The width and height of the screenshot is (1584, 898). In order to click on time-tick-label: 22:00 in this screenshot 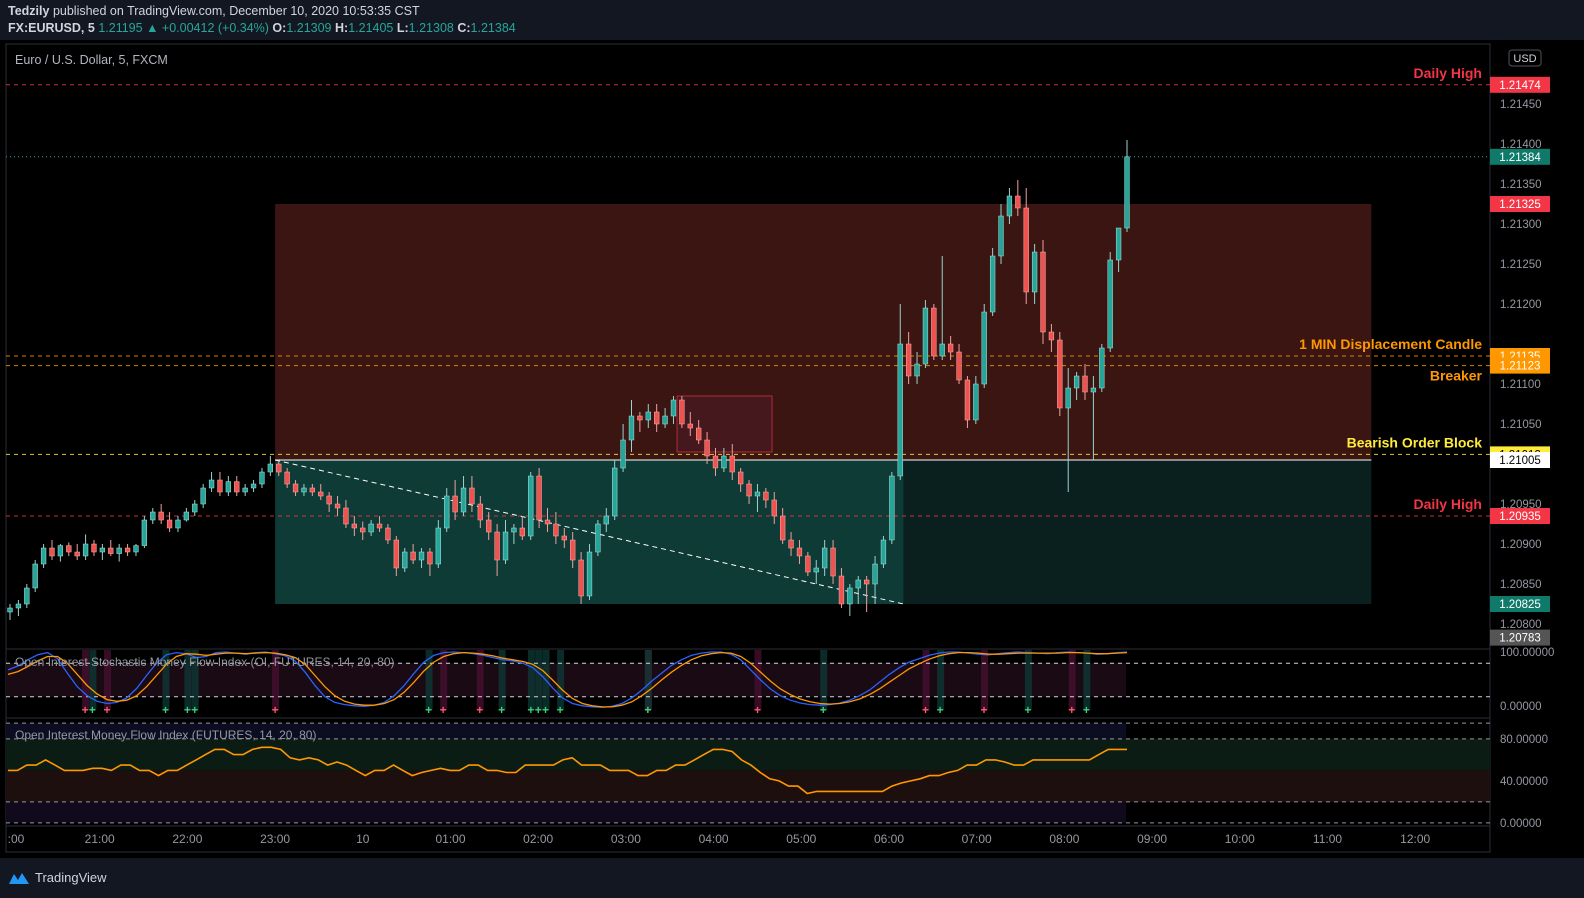, I will do `click(187, 839)`.